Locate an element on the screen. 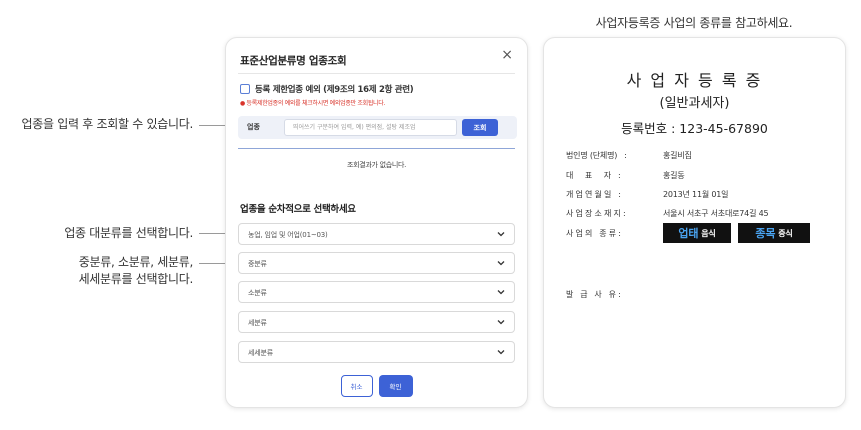 Image resolution: width=861 pixels, height=430 pixels. certificate-subtitle: (일반과세자) is located at coordinates (694, 103).